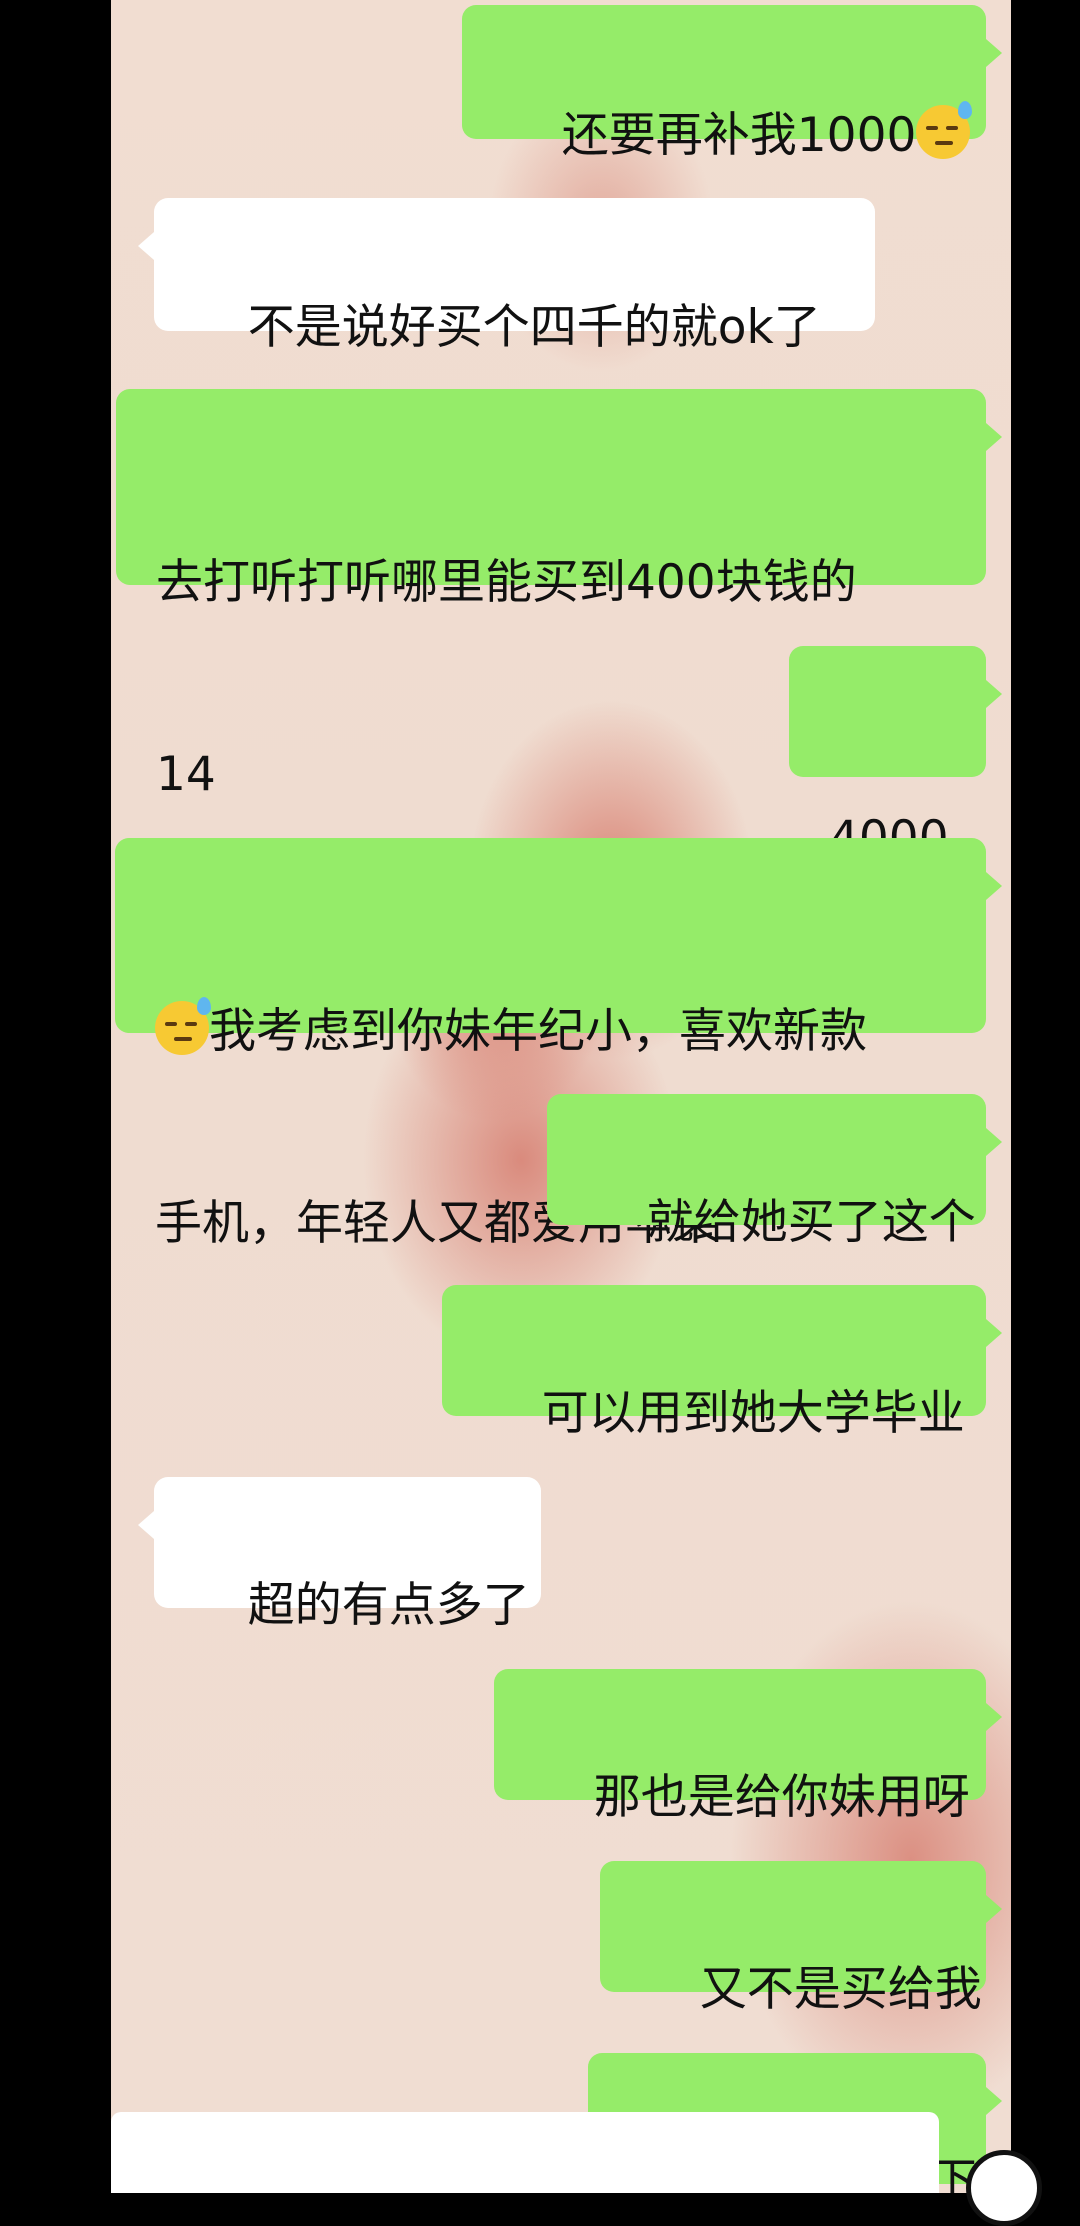 This screenshot has width=1080, height=2226. I want to click on message-text: 就给她买了这个, so click(811, 1222).